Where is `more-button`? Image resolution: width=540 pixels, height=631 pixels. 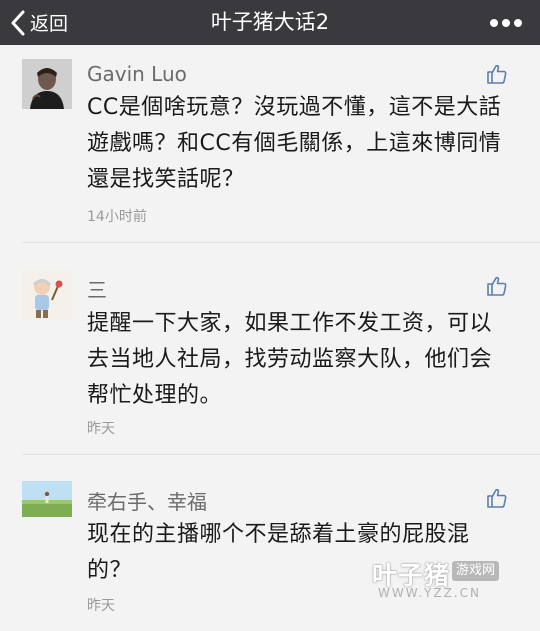 more-button is located at coordinates (506, 22).